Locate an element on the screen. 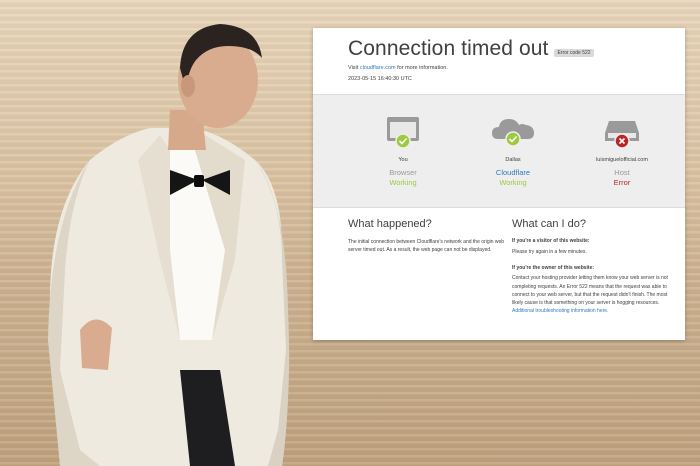 Image resolution: width=700 pixels, height=466 pixels. visitor-text: Please try again in a few minutes. is located at coordinates (549, 252).